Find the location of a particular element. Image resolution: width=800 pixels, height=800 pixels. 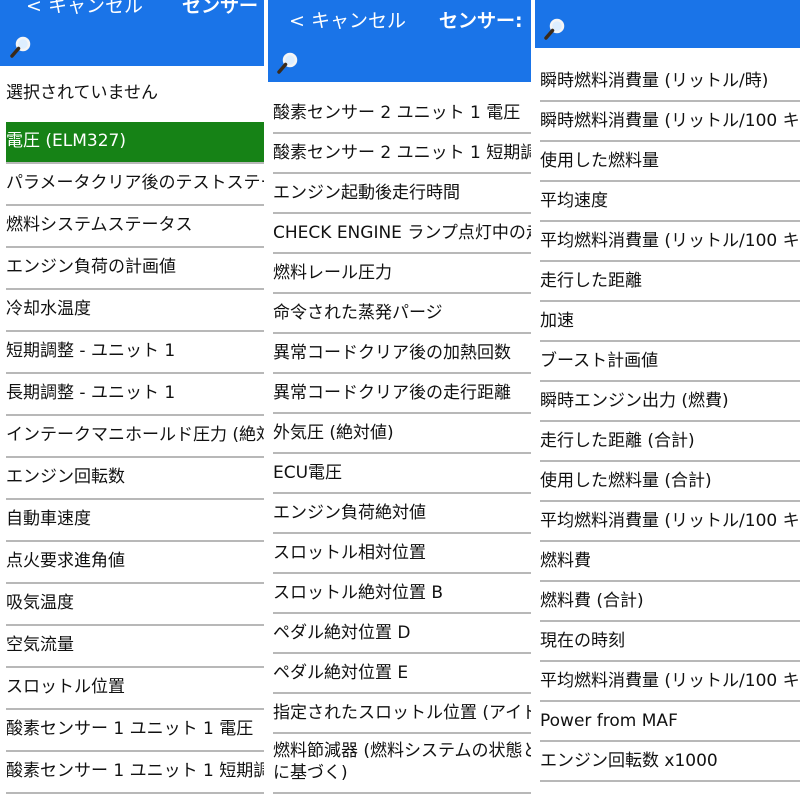

list-item: パラメータクリア後のテストステータス is located at coordinates (136, 185).